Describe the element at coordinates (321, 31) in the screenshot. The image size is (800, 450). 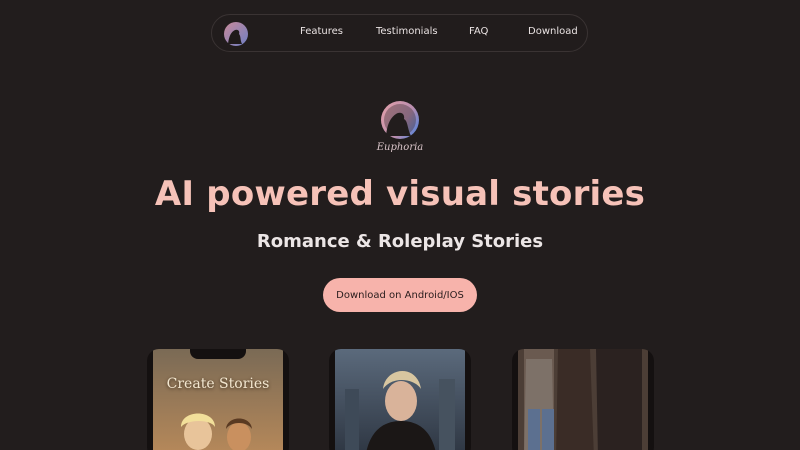
I see `nav-link-features: Features` at that location.